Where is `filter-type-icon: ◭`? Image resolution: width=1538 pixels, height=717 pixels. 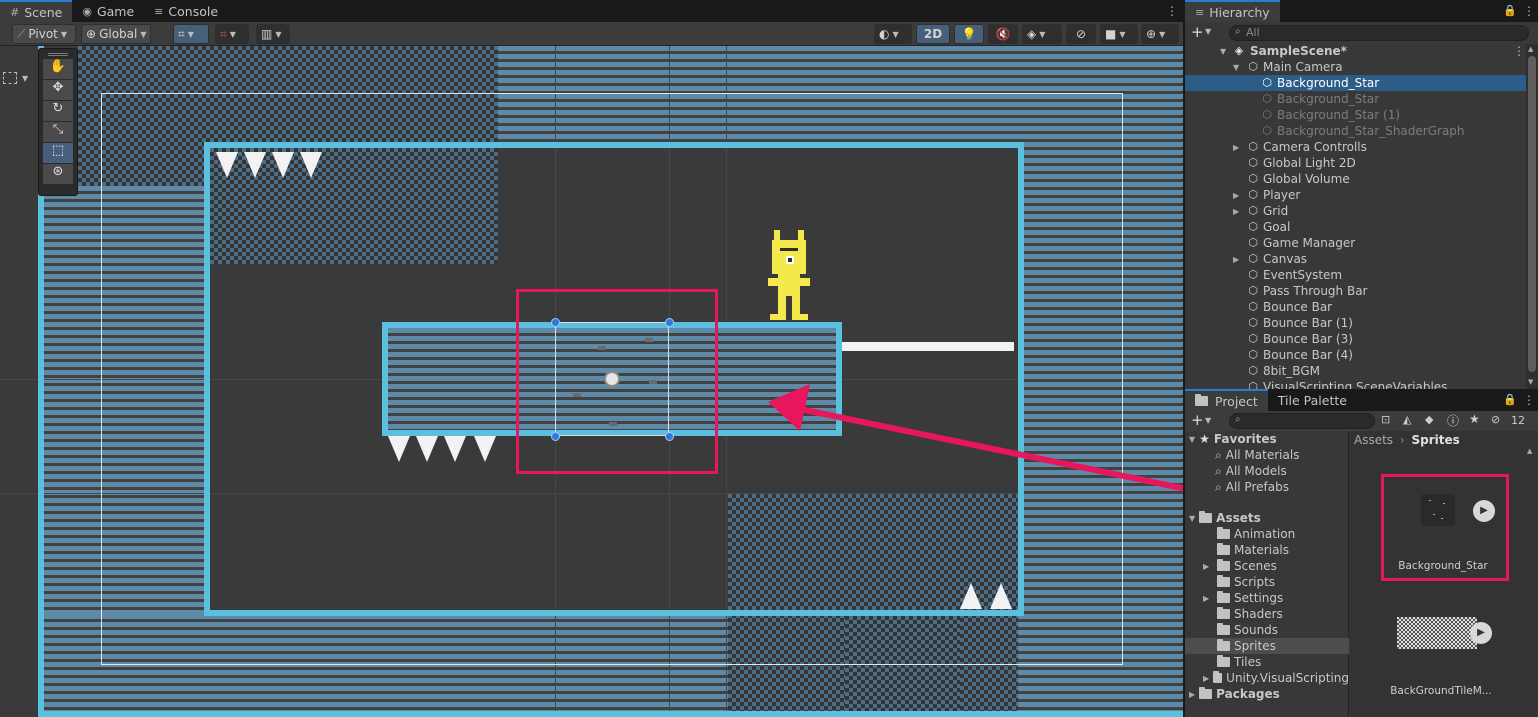 filter-type-icon: ◭ is located at coordinates (1407, 419).